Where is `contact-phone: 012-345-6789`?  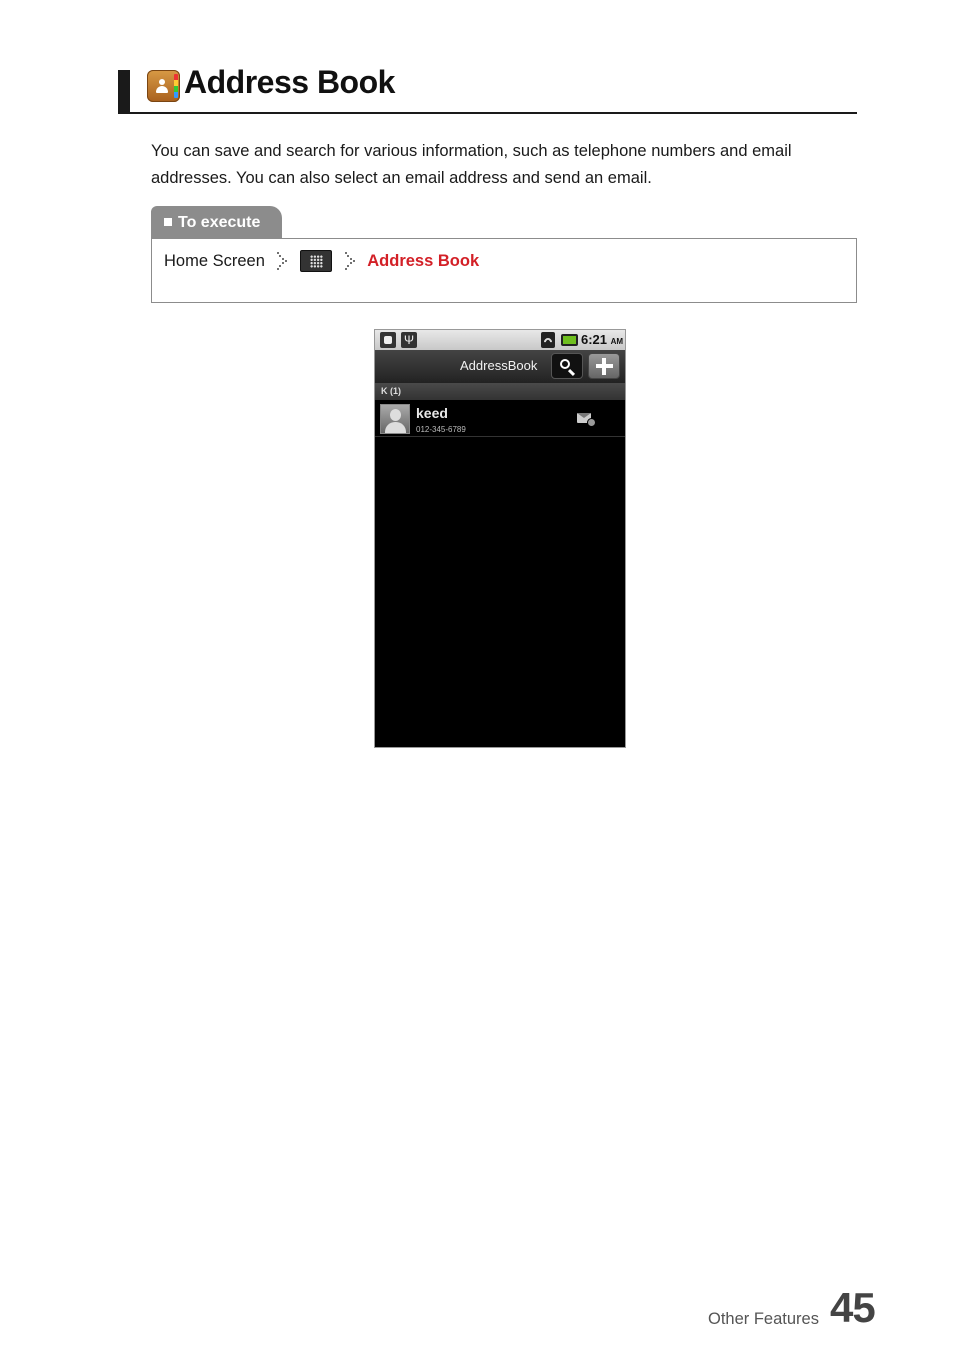 contact-phone: 012-345-6789 is located at coordinates (441, 429).